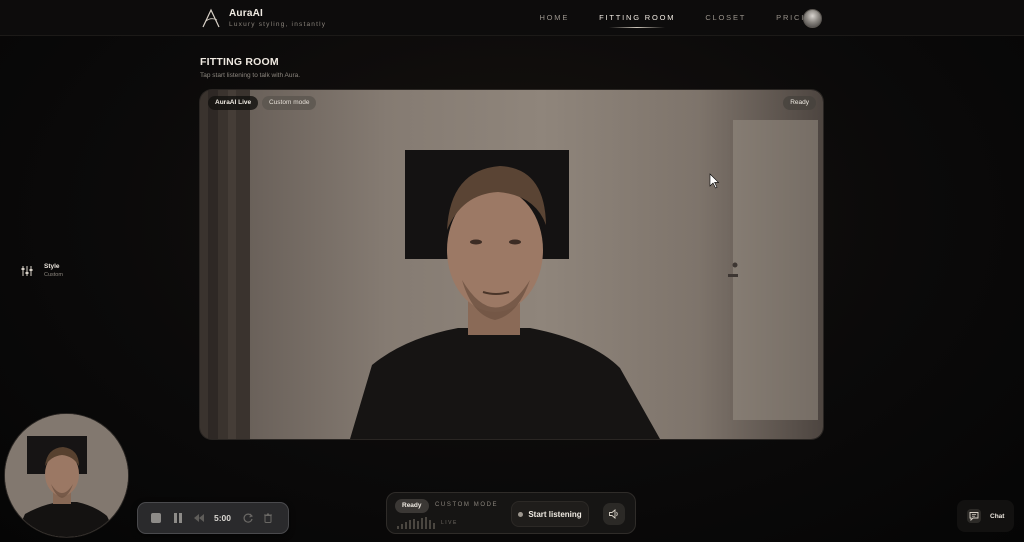 Image resolution: width=1024 pixels, height=542 pixels. What do you see at coordinates (27, 271) in the screenshot?
I see `sliders-icon` at bounding box center [27, 271].